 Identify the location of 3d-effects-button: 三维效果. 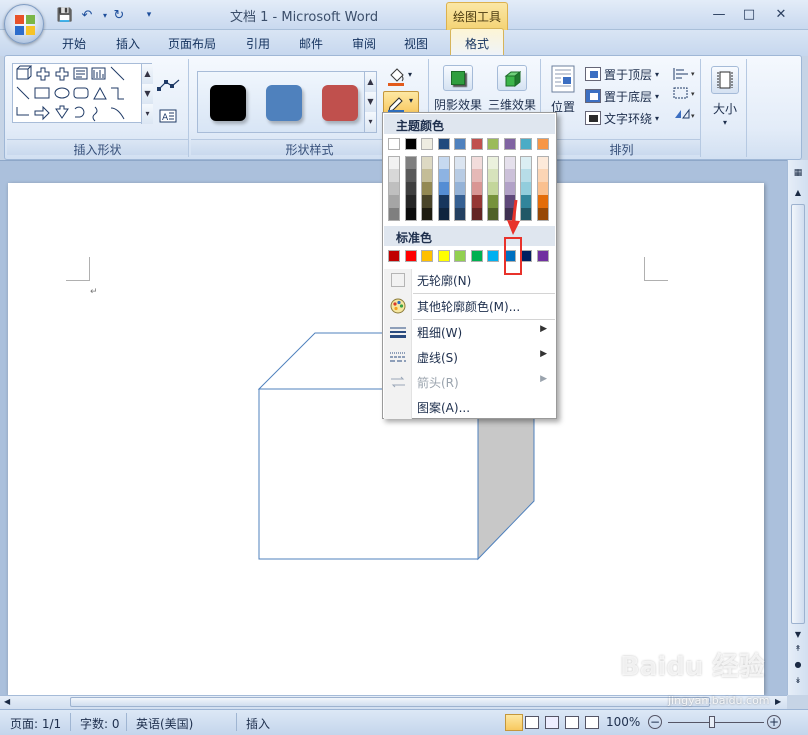
(512, 90).